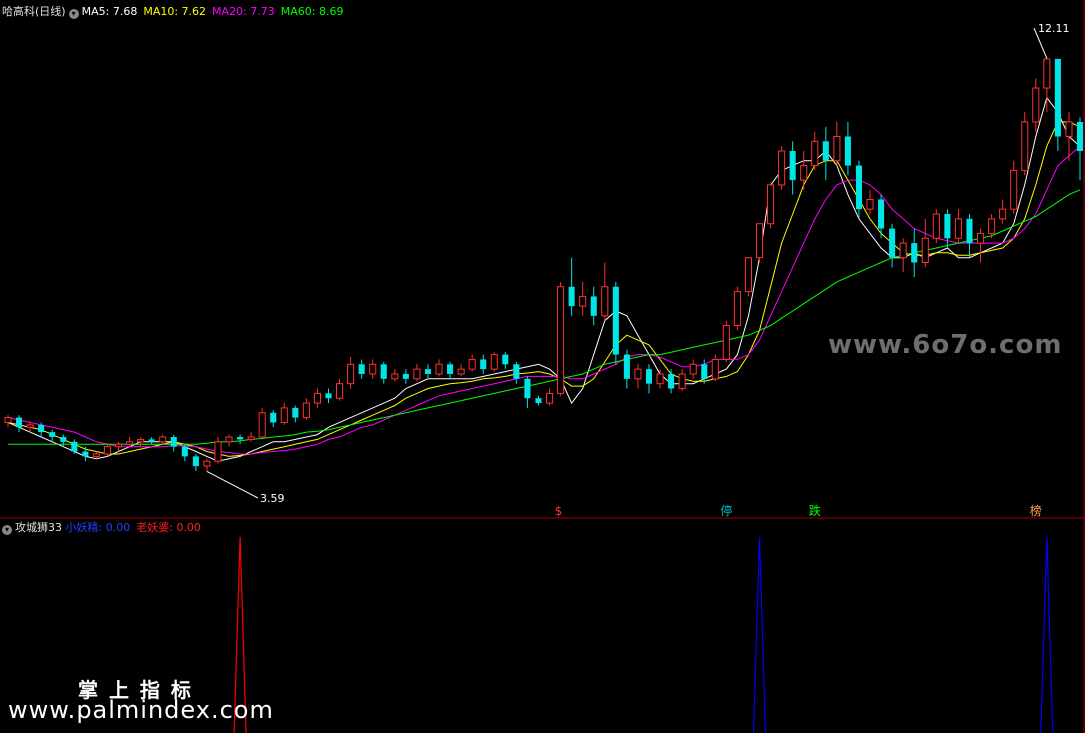  Describe the element at coordinates (34, 11) in the screenshot. I see `stock-title: 哈高科(日线)` at that location.